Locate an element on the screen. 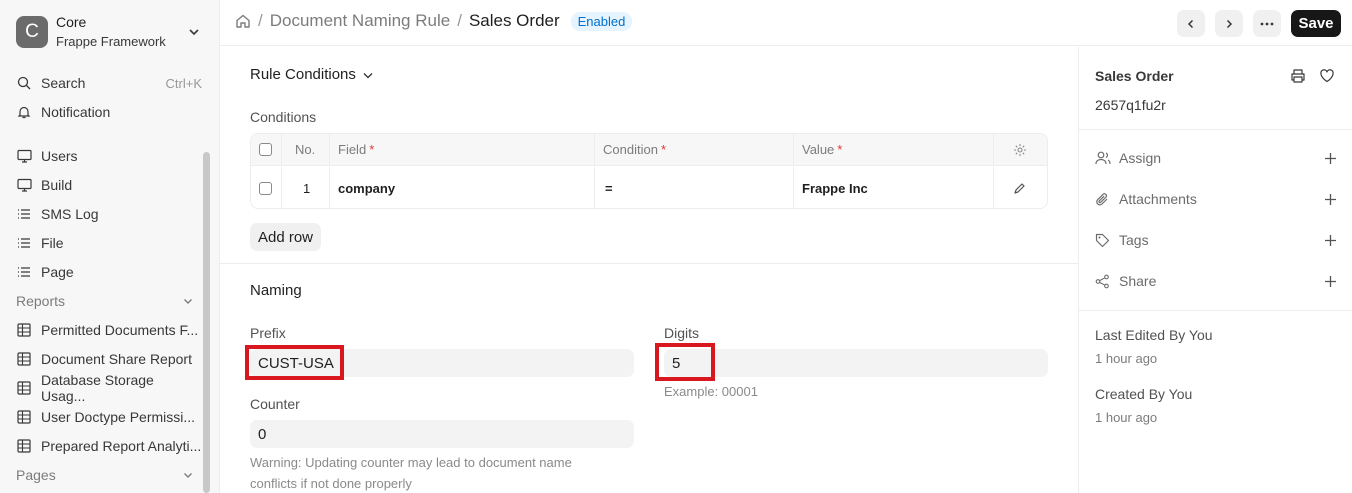  previous-doc-button is located at coordinates (1191, 23).